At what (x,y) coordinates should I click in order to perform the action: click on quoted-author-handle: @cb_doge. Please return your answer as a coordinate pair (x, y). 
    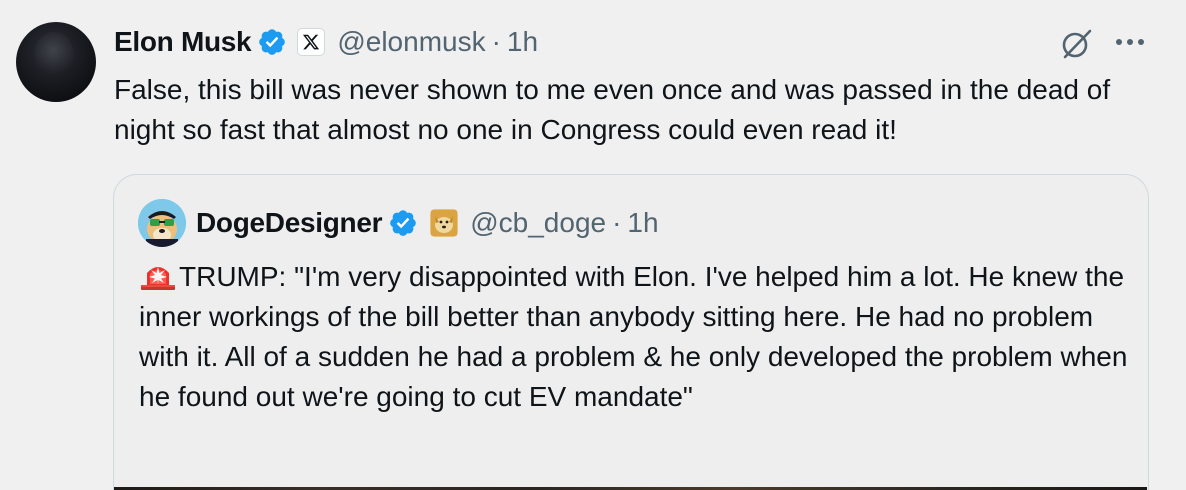
    Looking at the image, I should click on (538, 223).